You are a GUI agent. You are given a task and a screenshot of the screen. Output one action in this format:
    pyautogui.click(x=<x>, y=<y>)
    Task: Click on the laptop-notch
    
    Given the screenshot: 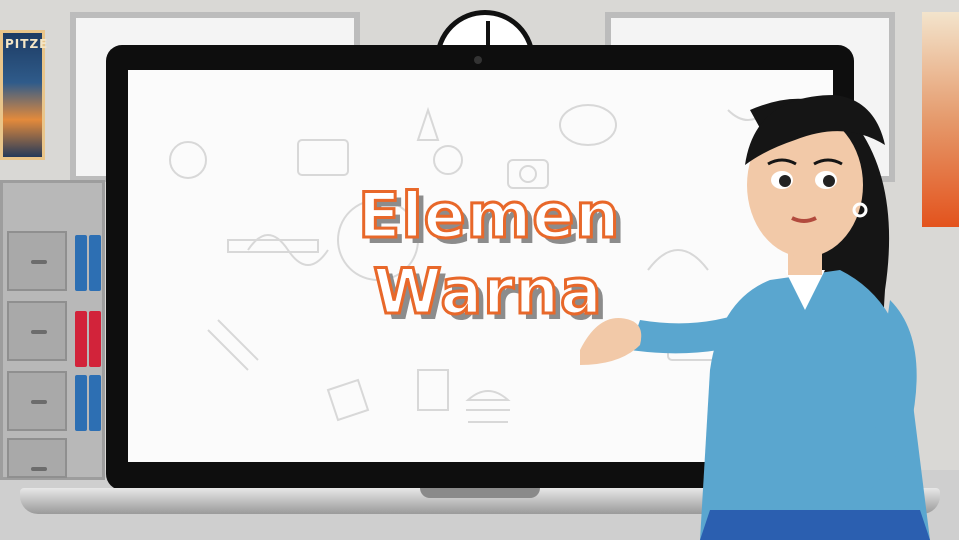 What is the action you would take?
    pyautogui.click(x=480, y=493)
    